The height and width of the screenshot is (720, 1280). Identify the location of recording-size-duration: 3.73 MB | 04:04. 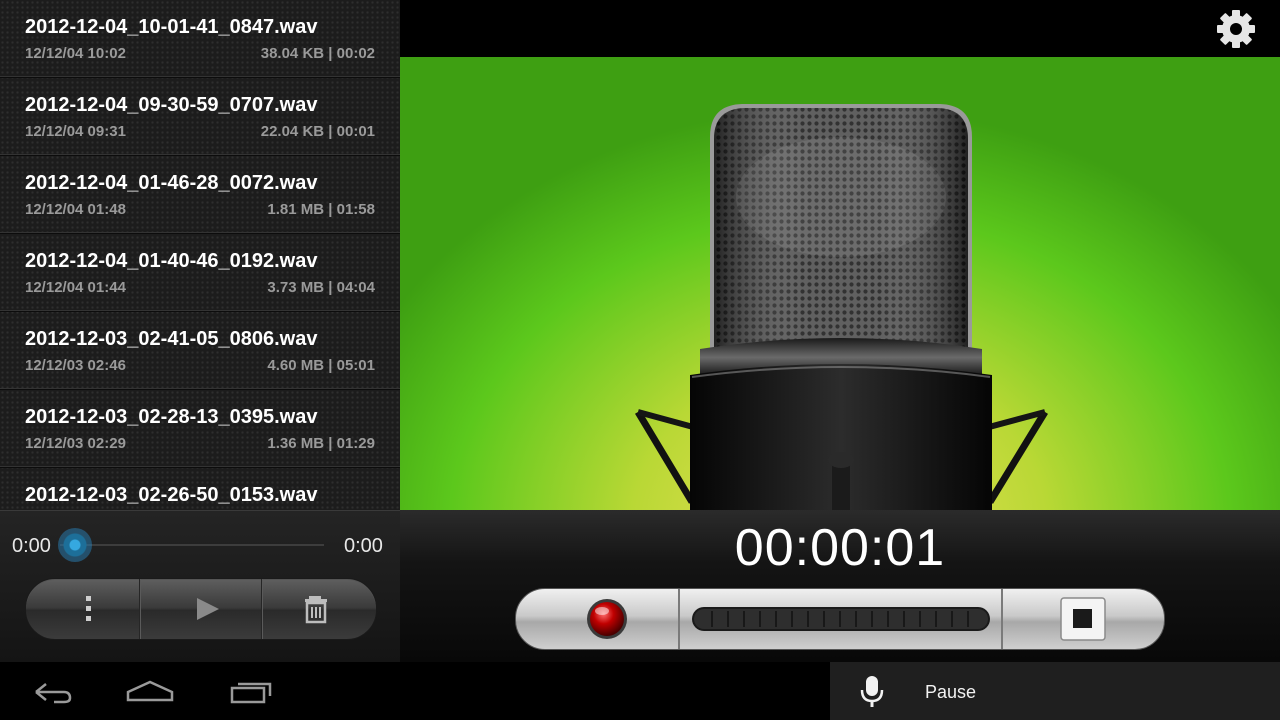
(321, 287).